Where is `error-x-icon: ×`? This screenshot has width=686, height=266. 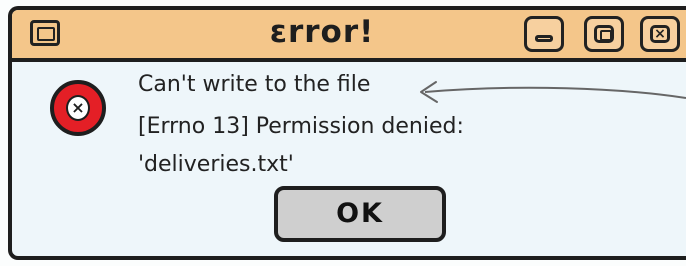 error-x-icon: × is located at coordinates (78, 108).